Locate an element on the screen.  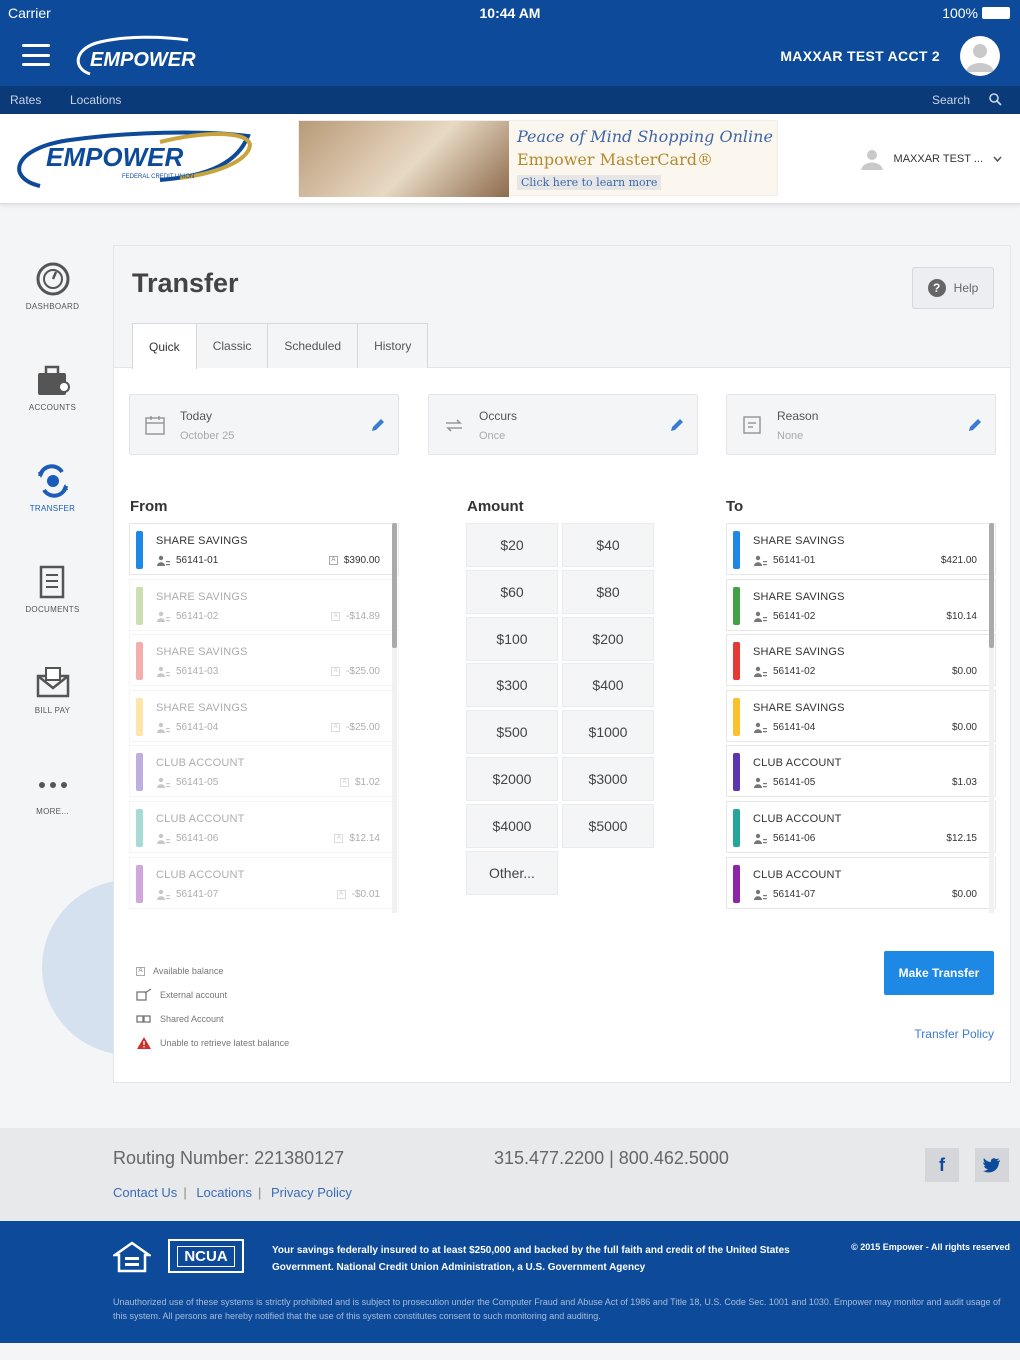
sidenav-accounts: ACCOUNTS is located at coordinates (52, 406).